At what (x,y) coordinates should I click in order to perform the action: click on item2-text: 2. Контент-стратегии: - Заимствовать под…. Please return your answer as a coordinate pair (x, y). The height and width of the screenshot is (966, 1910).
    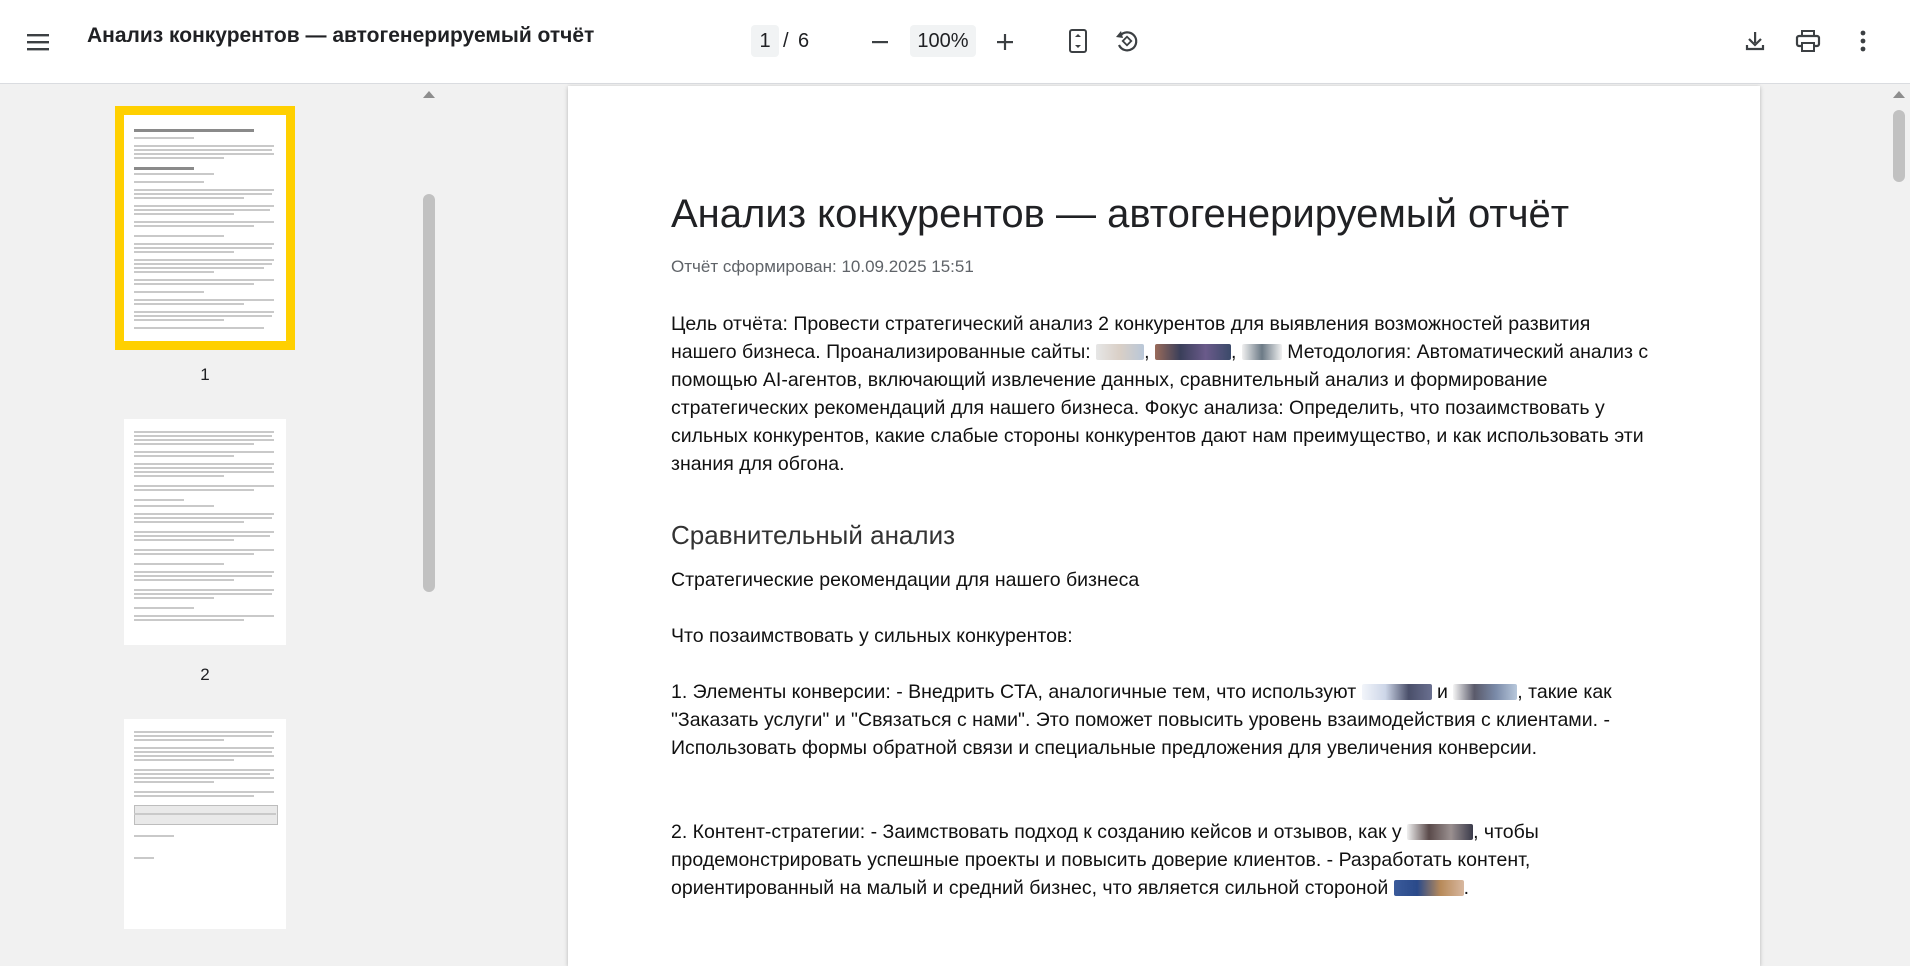
    Looking at the image, I should click on (1039, 832).